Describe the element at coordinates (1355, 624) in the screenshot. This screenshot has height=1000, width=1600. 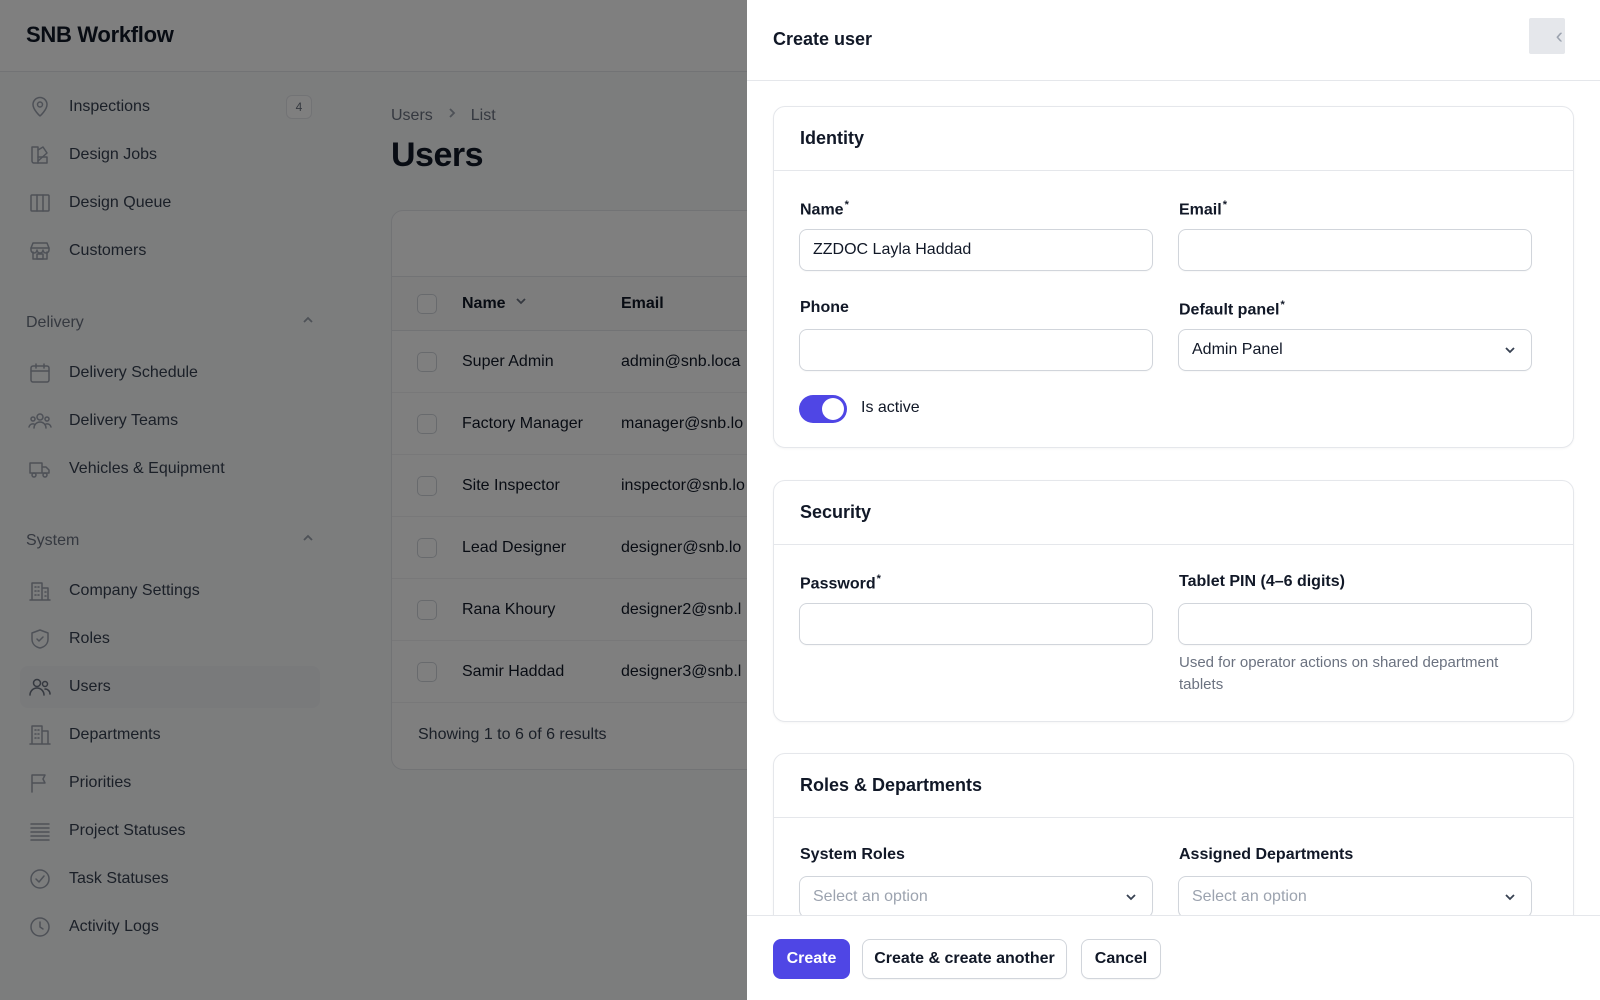
I see `tablet-pin-field` at that location.